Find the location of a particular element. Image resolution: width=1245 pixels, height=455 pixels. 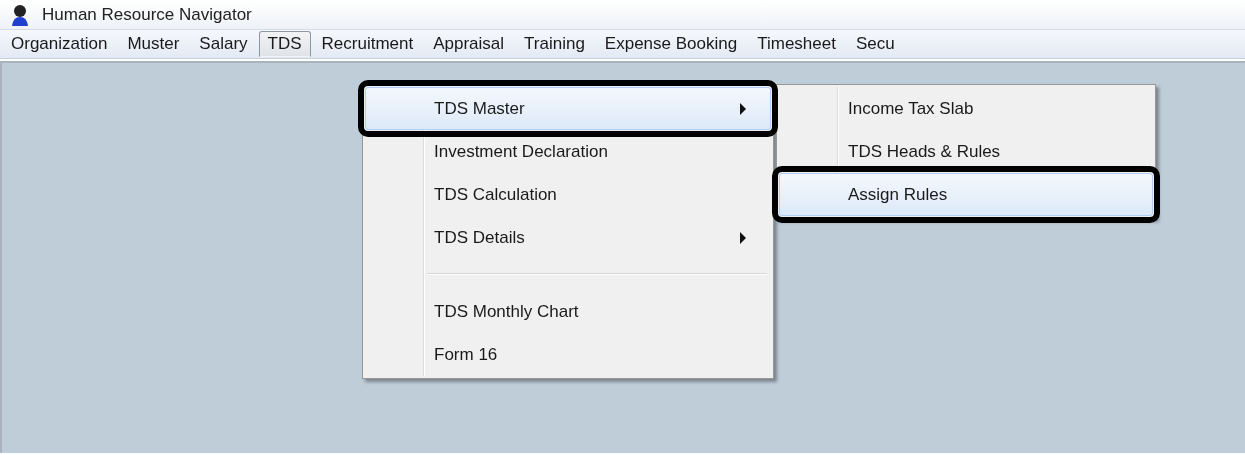

menu-bar-item: Training is located at coordinates (554, 44).